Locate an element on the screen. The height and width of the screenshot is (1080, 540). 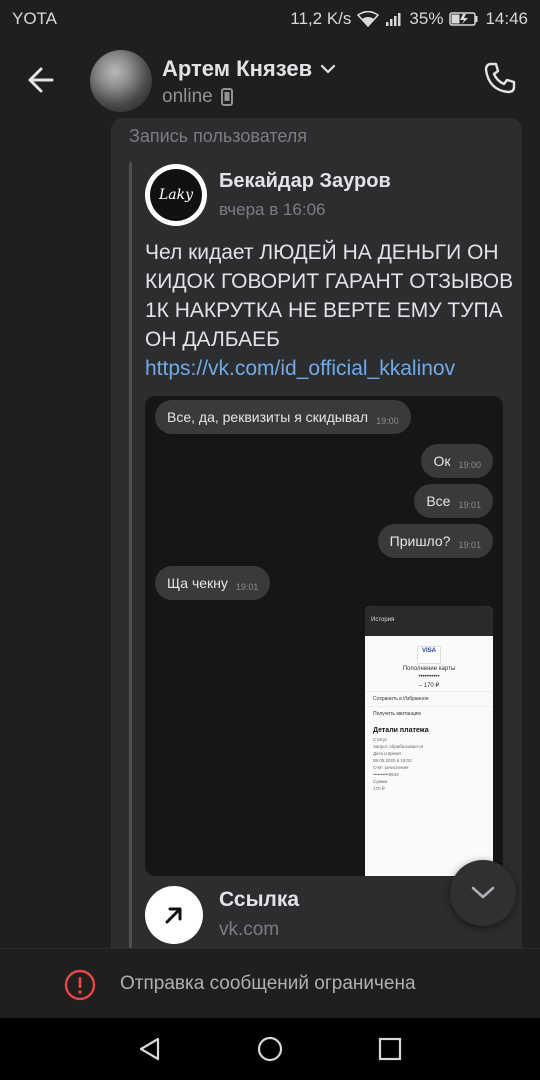
bank-sum-value: 170 ₽ is located at coordinates (379, 788).